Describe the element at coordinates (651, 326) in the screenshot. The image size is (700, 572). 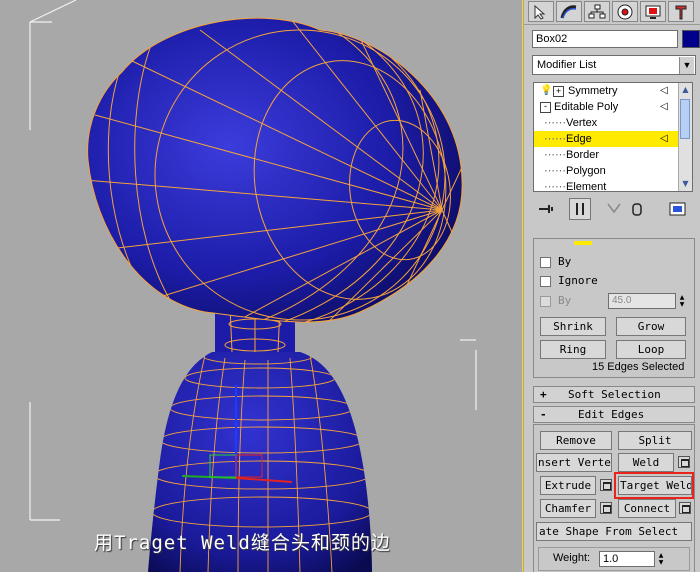
I see `grow-button: Grow` at that location.